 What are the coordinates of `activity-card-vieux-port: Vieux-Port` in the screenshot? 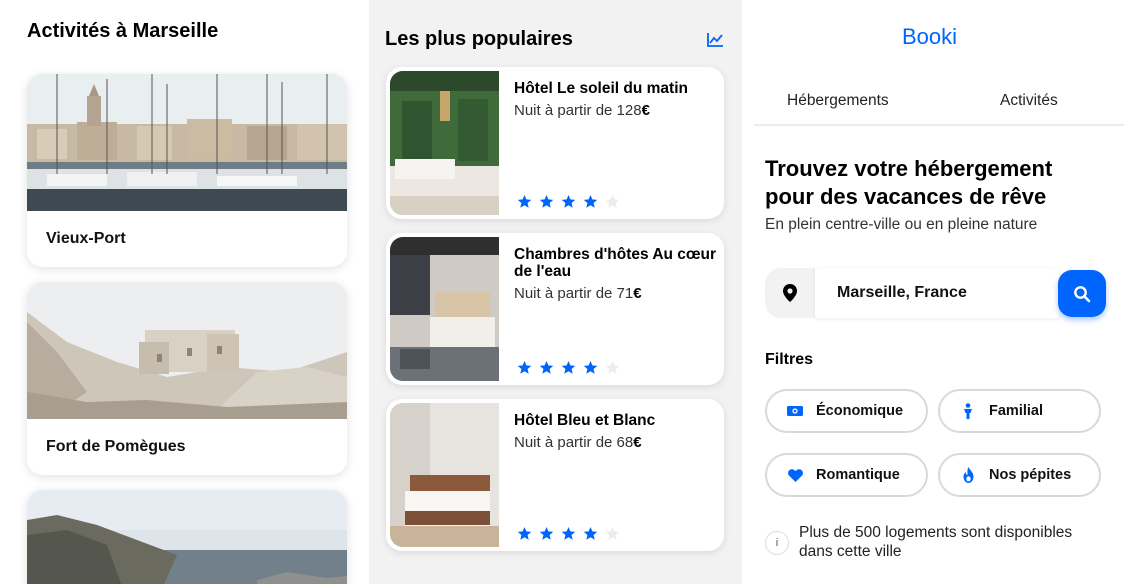 It's located at (187, 170).